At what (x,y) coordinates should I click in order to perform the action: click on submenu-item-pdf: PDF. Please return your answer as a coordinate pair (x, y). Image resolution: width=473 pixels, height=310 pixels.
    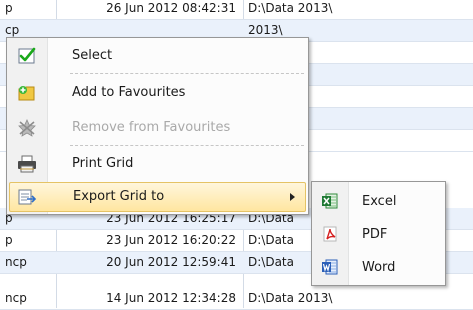
    Looking at the image, I should click on (378, 234).